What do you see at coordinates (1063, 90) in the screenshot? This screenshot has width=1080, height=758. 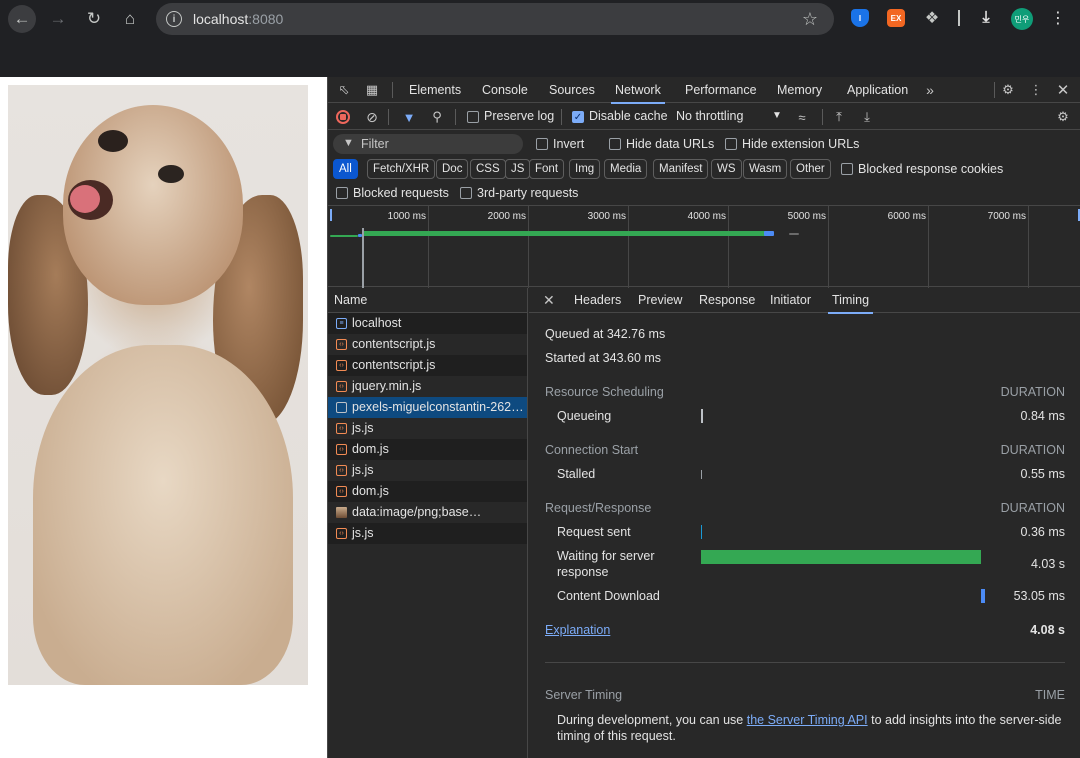 I see `close-devtools-icon: ✕` at bounding box center [1063, 90].